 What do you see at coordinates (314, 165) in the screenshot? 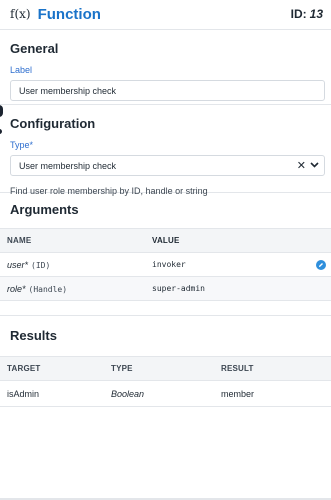
I see `chevron-down-icon` at bounding box center [314, 165].